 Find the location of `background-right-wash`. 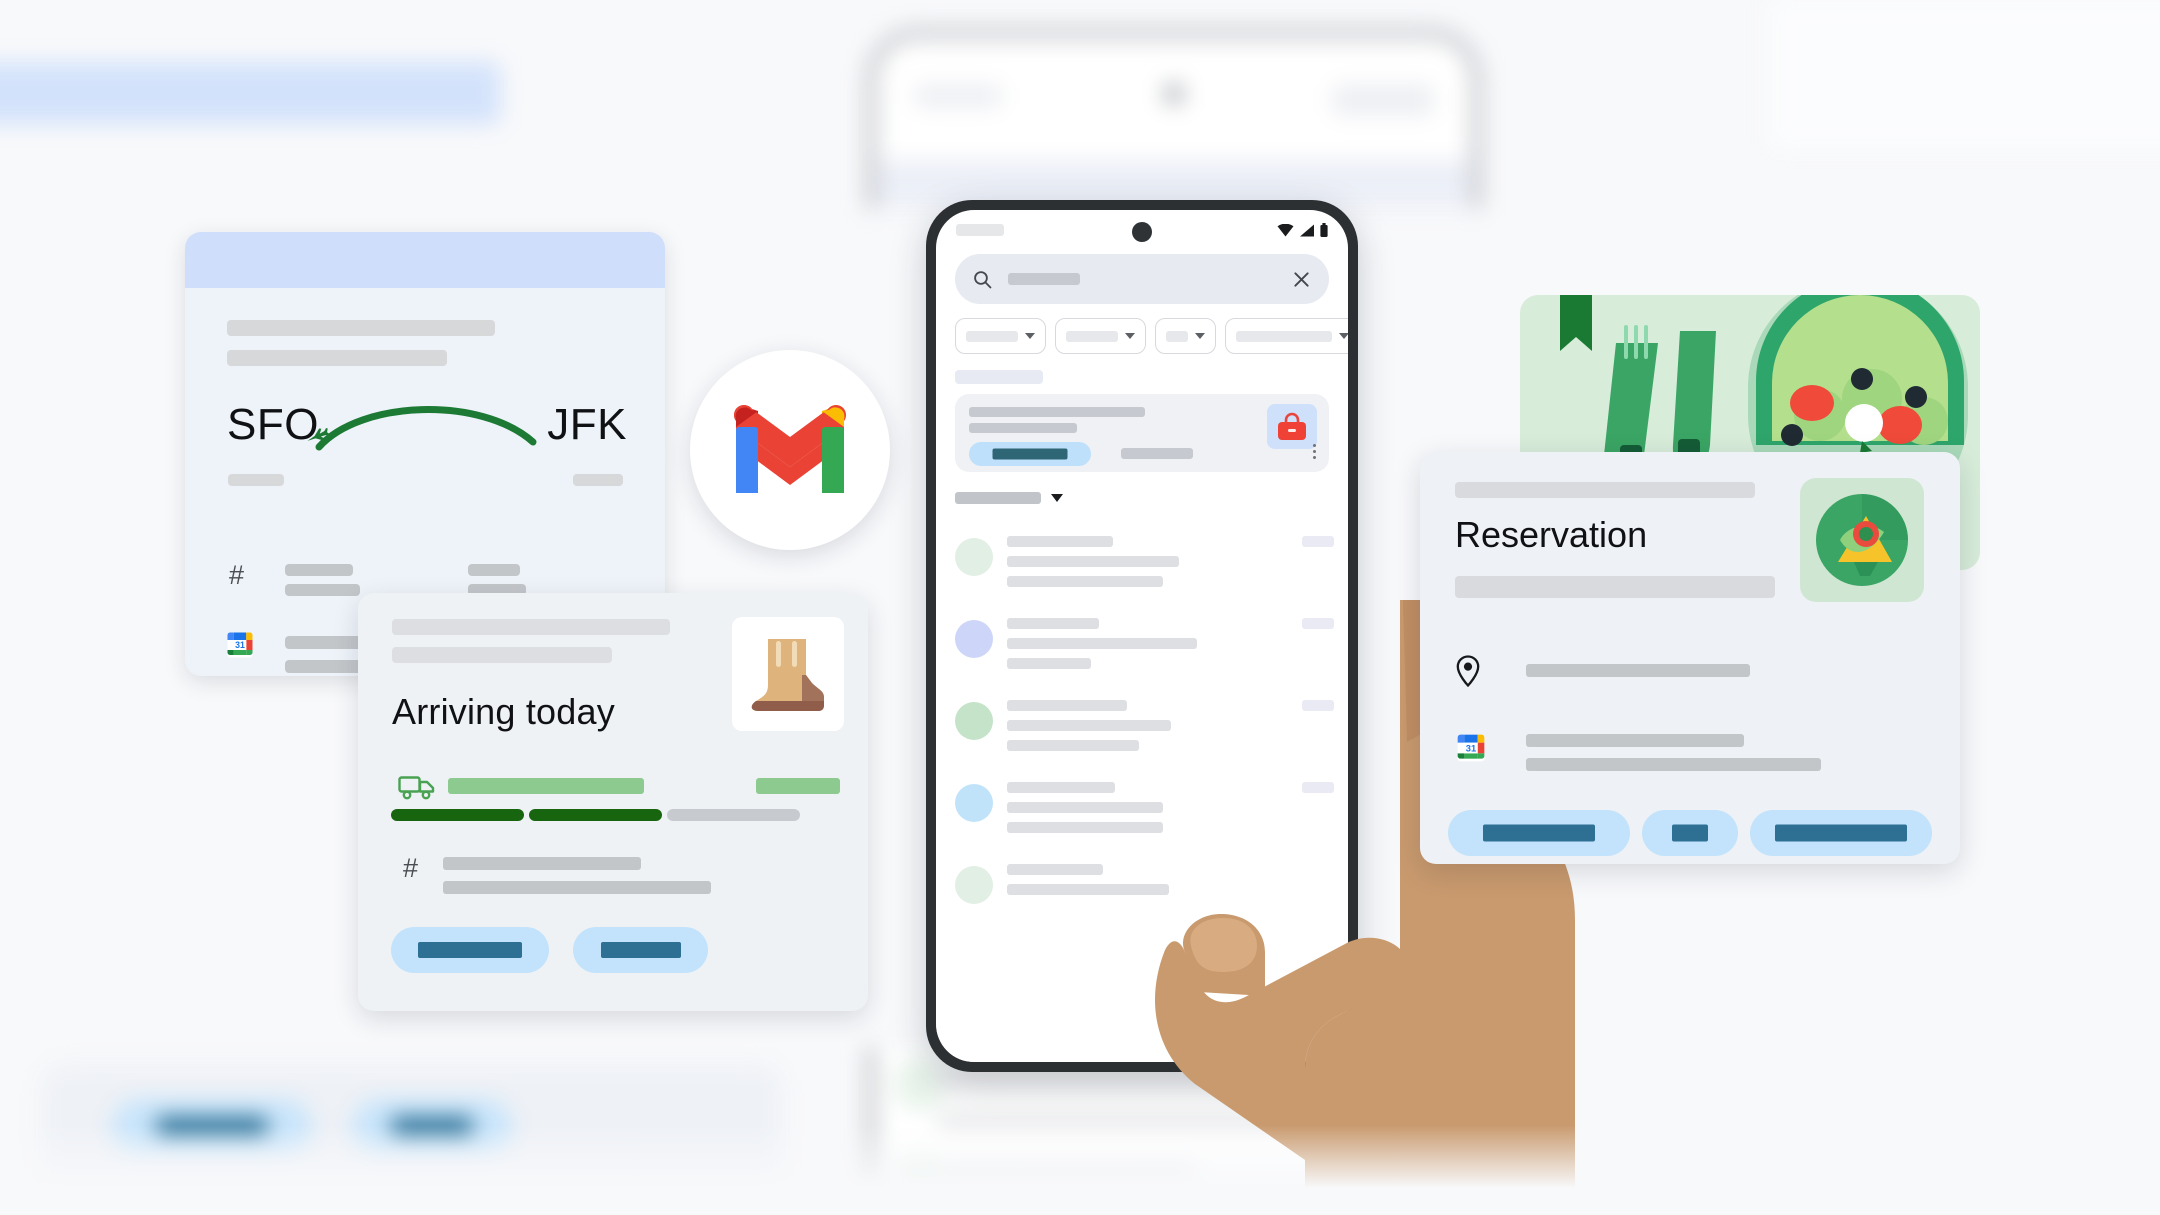

background-right-wash is located at coordinates (1965, 75).